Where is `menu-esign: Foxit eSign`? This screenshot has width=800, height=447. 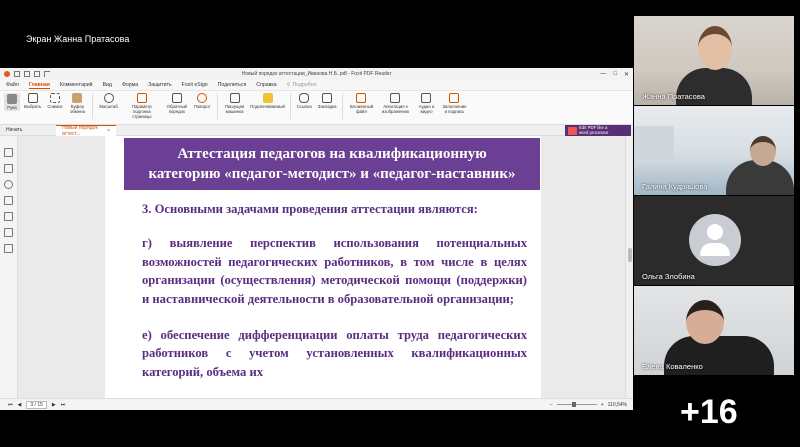 menu-esign: Foxit eSign is located at coordinates (195, 85).